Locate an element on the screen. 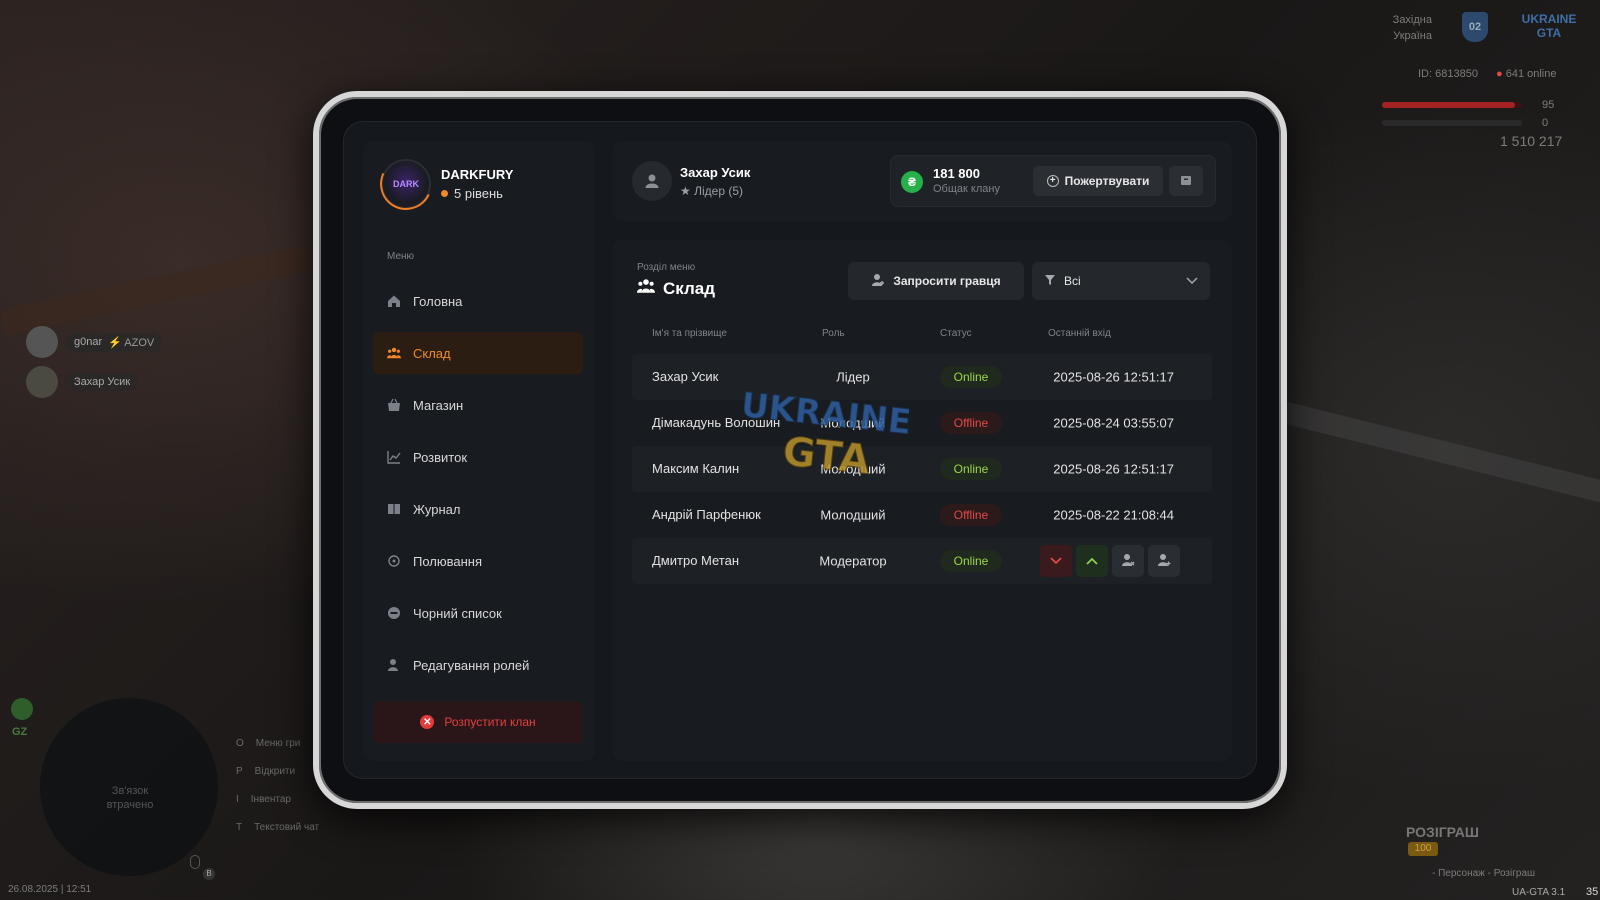 The image size is (1600, 900). sidebar-item-label: Склад is located at coordinates (432, 353).